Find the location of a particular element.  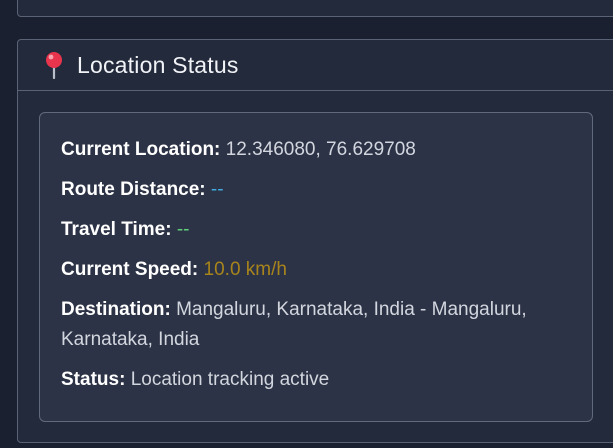

status-label: Status: is located at coordinates (93, 379).